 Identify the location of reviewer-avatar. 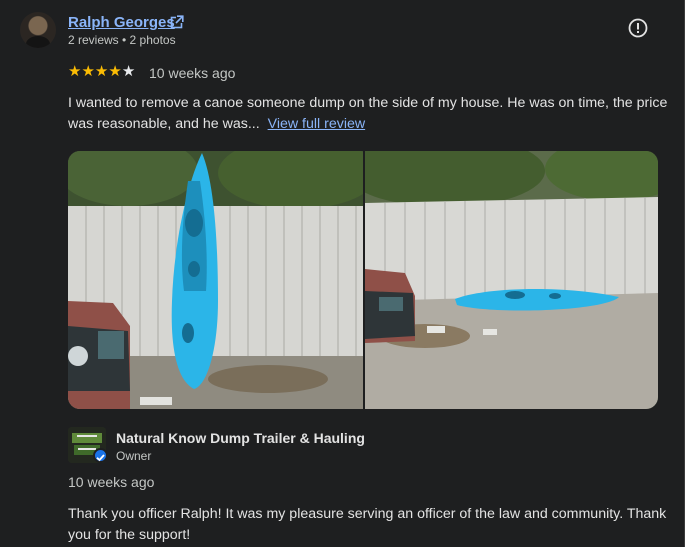
(38, 30).